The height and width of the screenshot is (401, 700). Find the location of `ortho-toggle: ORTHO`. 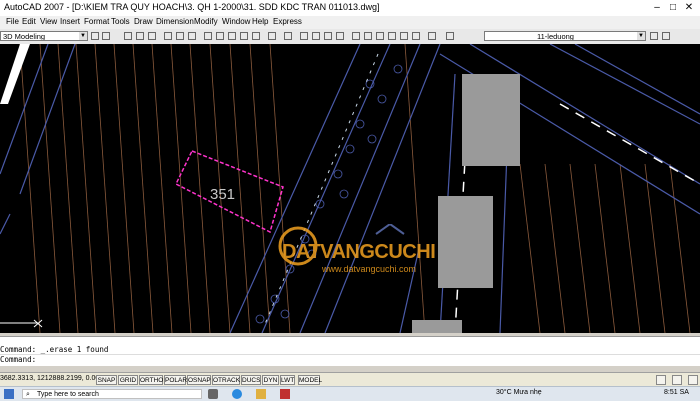

ortho-toggle: ORTHO is located at coordinates (151, 380).